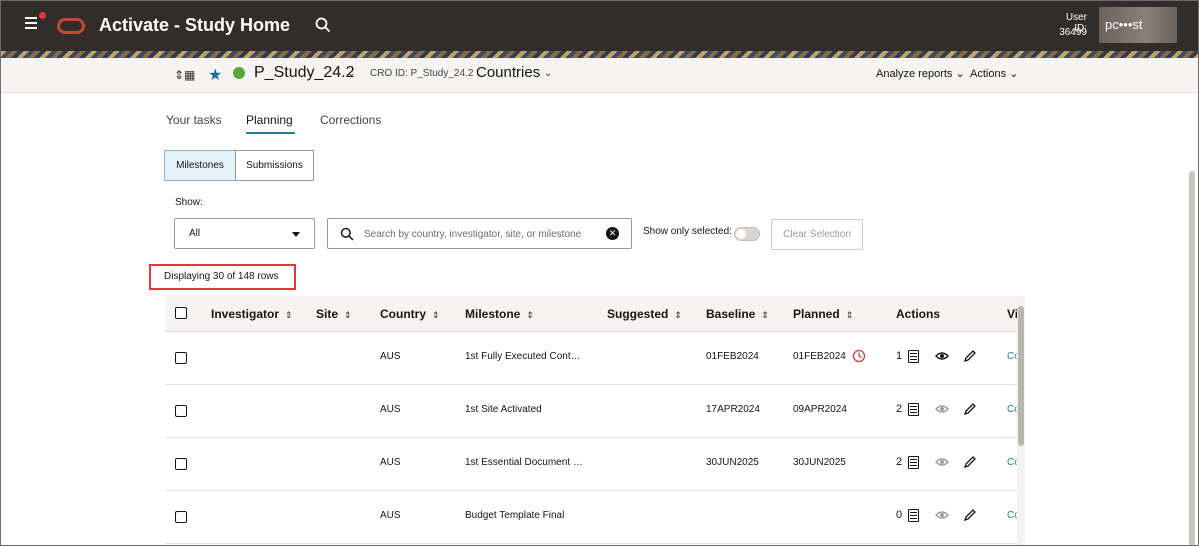 The width and height of the screenshot is (1199, 546). Describe the element at coordinates (32, 24) in the screenshot. I see `menu-icon` at that location.